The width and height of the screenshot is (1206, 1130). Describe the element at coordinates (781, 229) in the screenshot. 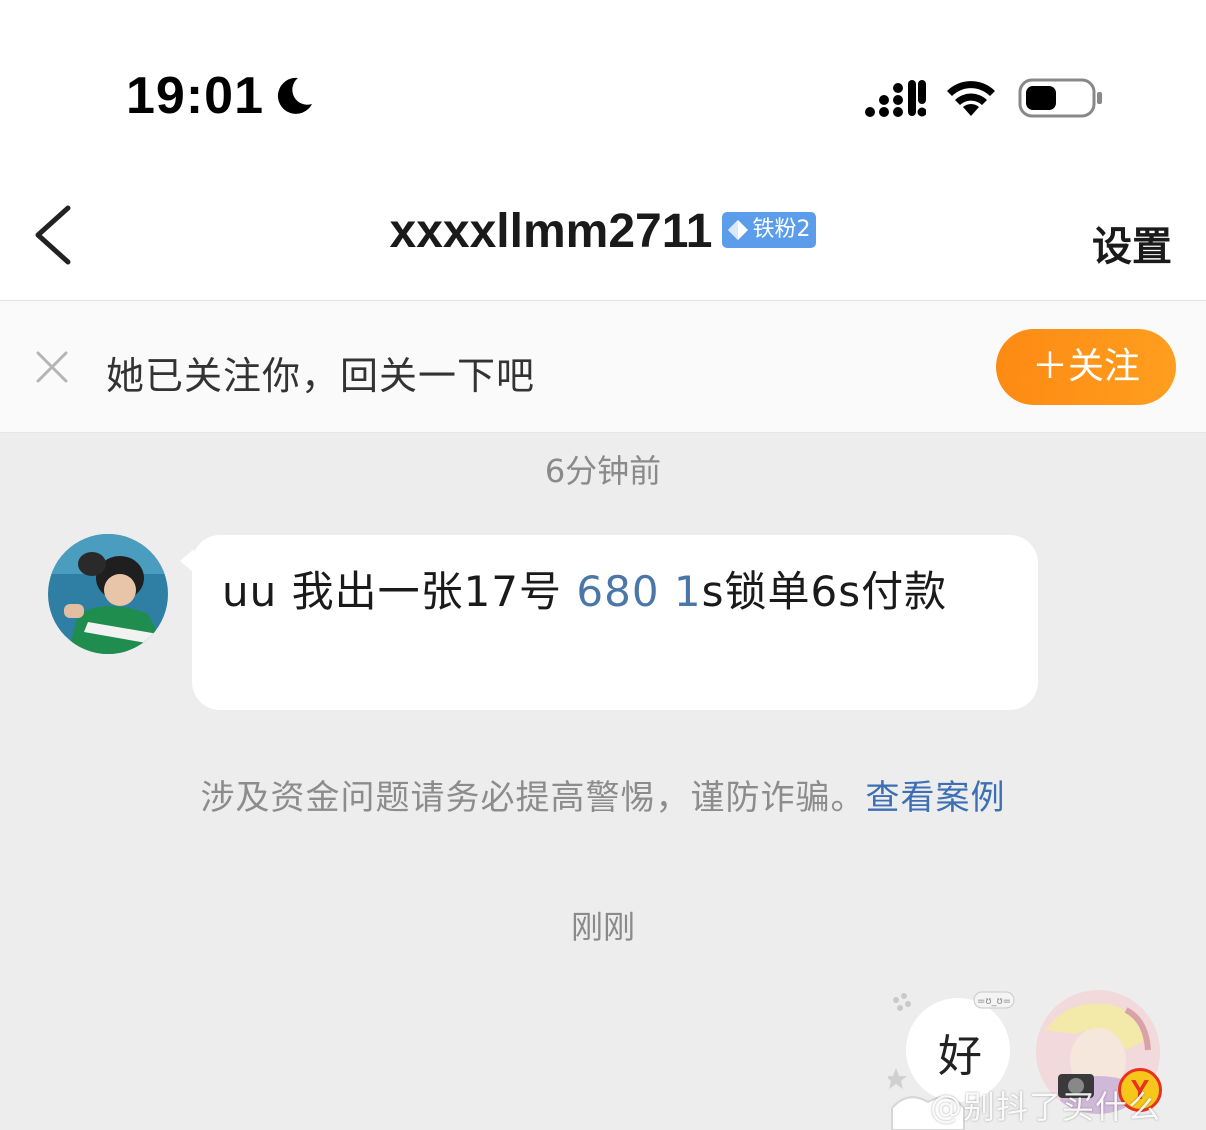

I see `fan-badge-label: 铁粉2` at that location.